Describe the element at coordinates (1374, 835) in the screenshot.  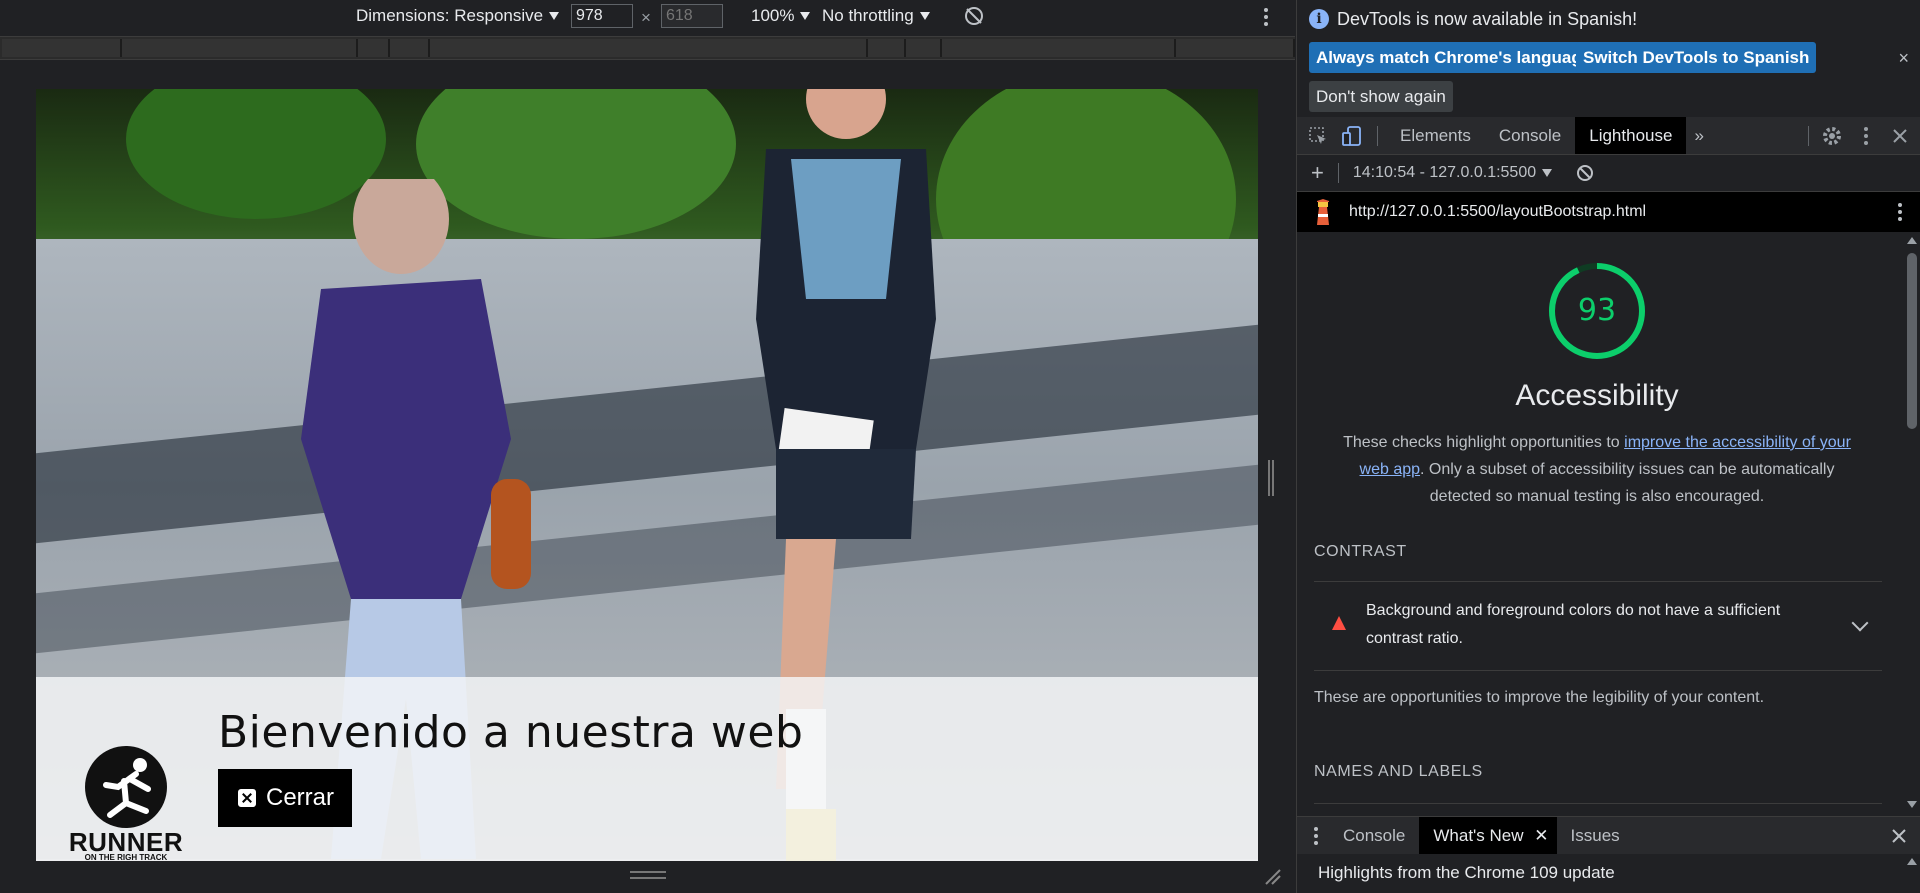
I see `drawer-tab-console: Console` at that location.